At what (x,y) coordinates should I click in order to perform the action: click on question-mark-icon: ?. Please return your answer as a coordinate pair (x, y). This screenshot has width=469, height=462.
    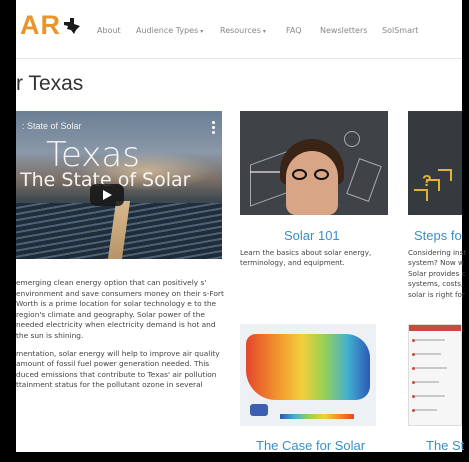
    Looking at the image, I should click on (427, 181).